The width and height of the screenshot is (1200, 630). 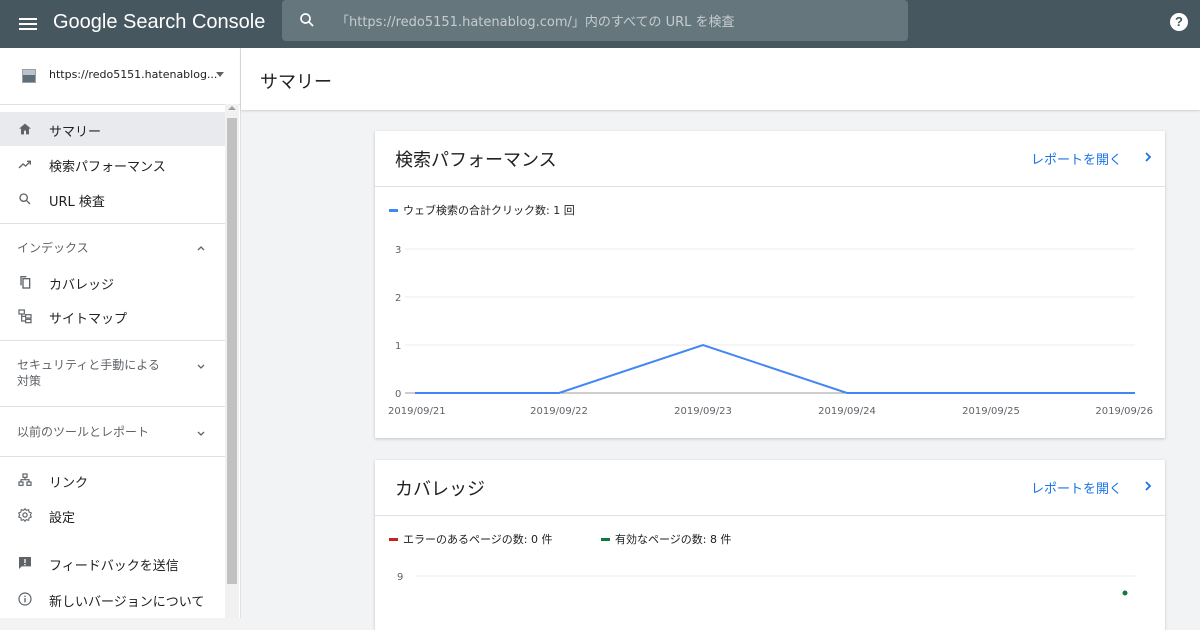 What do you see at coordinates (77, 200) in the screenshot?
I see `sidebar-item-label: URL 検査` at bounding box center [77, 200].